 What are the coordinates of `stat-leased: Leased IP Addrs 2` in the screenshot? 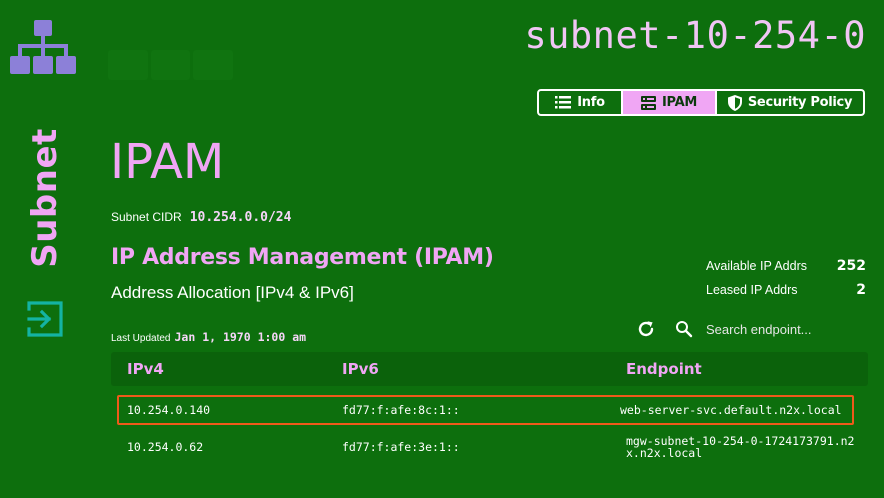 It's located at (786, 290).